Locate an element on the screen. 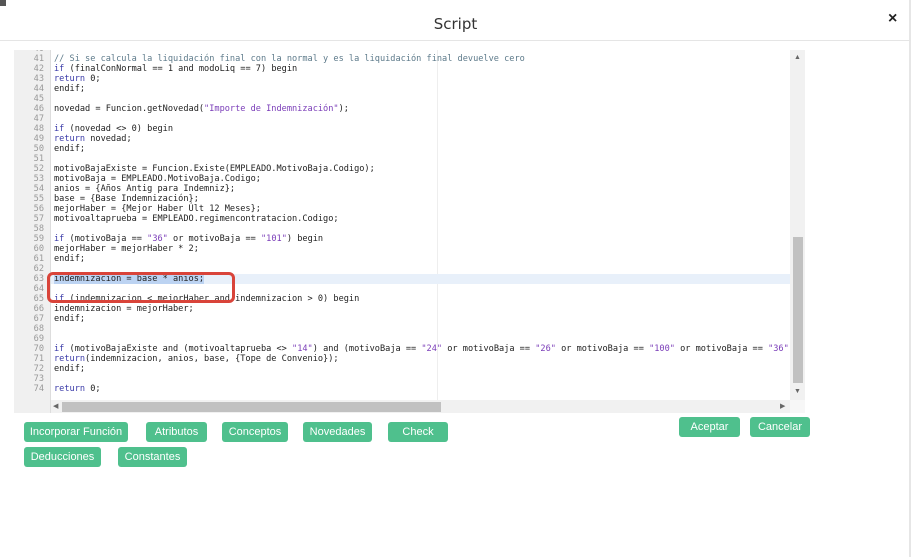  incorporar-funcion-button: Incorporar Función is located at coordinates (76, 432).